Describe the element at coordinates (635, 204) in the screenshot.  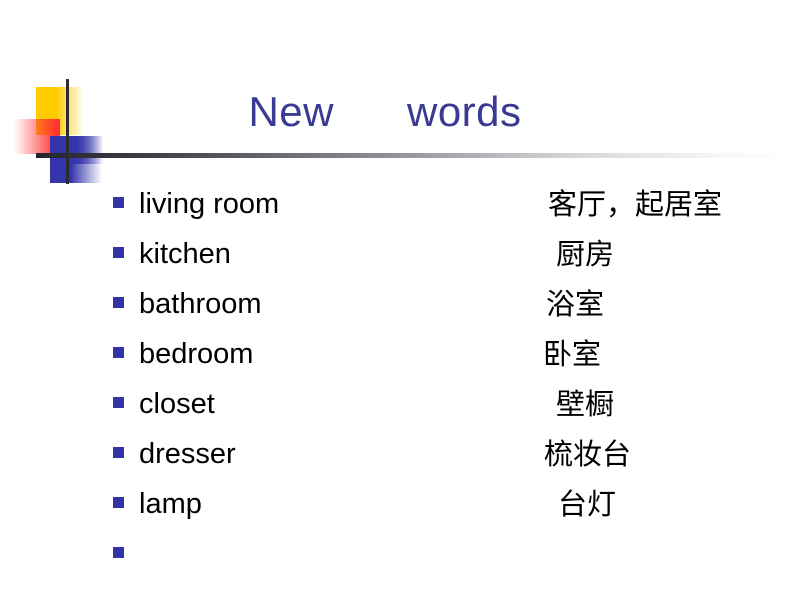
I see `chinese-translation: 客厅，起居室` at that location.